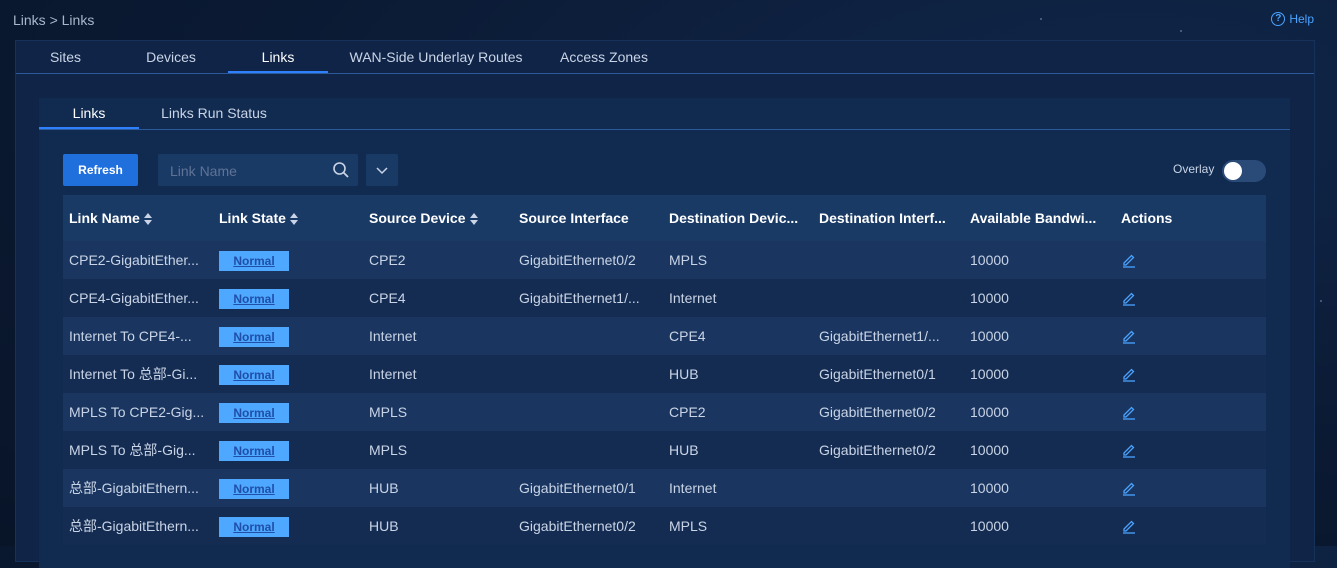 This screenshot has width=1337, height=568. What do you see at coordinates (387, 298) in the screenshot?
I see `cell-source-device: CPE4` at bounding box center [387, 298].